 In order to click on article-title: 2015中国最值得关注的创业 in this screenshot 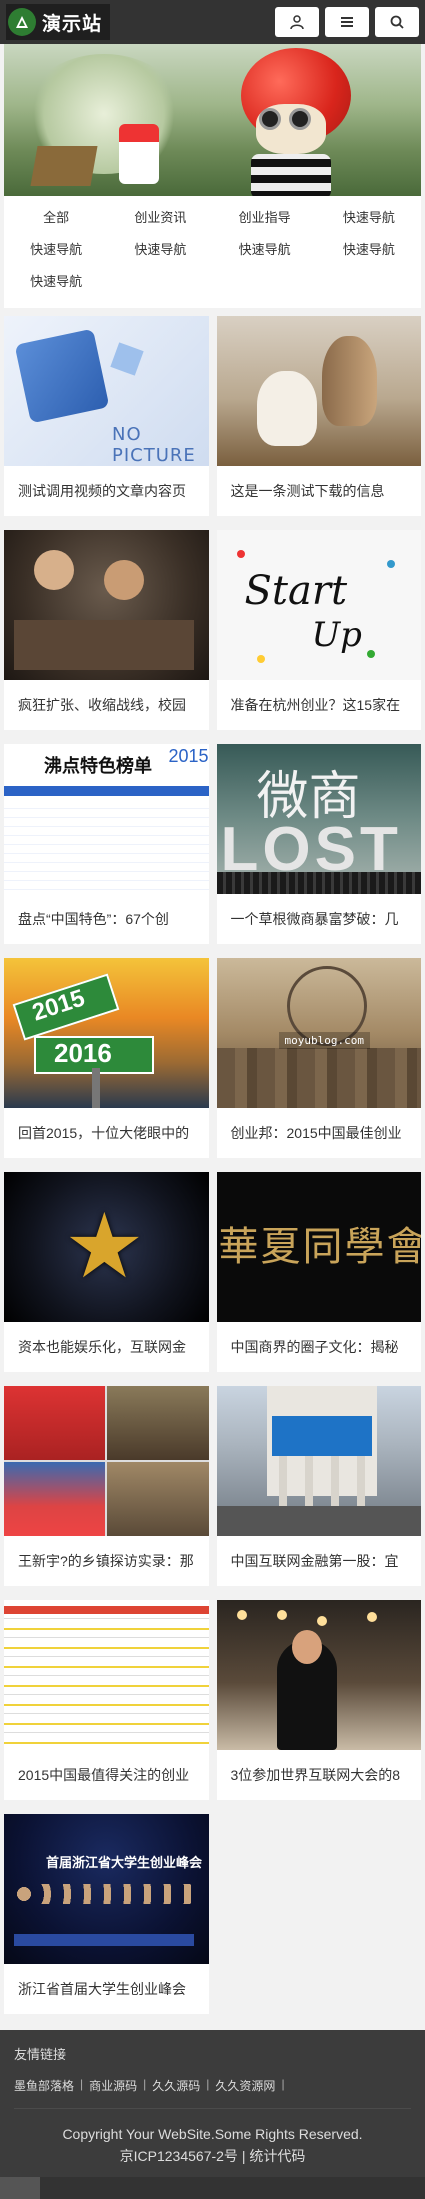, I will do `click(106, 1775)`.